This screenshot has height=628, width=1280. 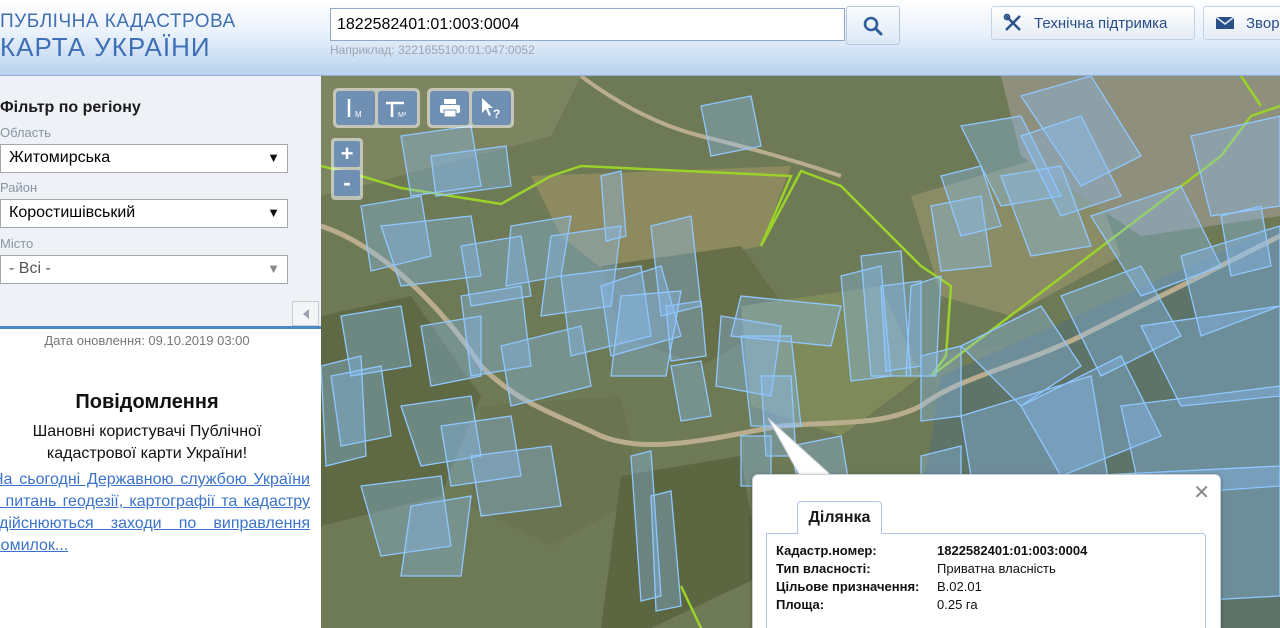 What do you see at coordinates (347, 154) in the screenshot?
I see `zoom-in-button: +` at bounding box center [347, 154].